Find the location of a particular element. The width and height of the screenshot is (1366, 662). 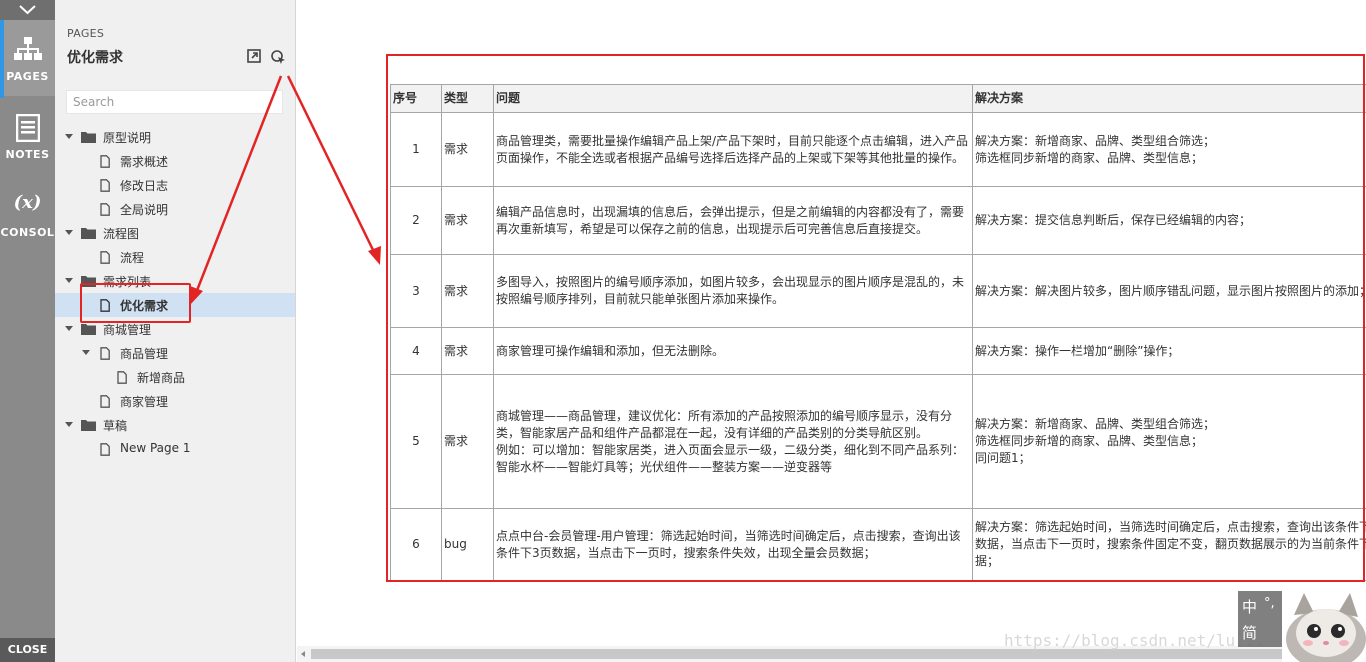

ime-simplified: 简 is located at coordinates (1249, 632).